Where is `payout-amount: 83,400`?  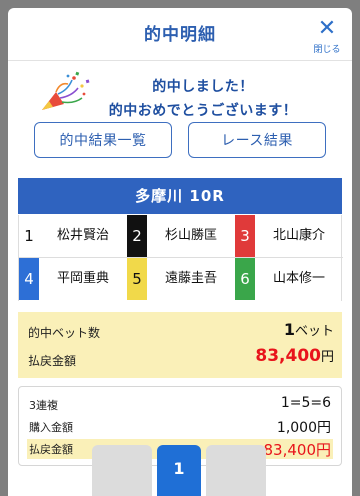 payout-amount: 83,400 is located at coordinates (288, 356).